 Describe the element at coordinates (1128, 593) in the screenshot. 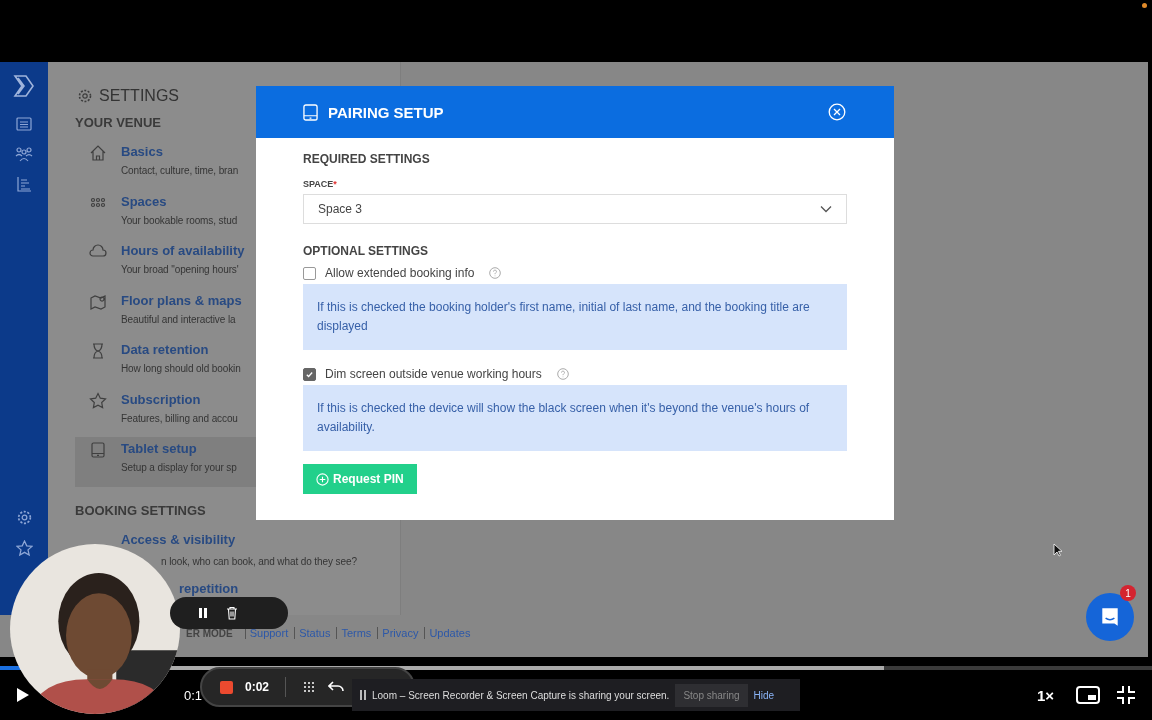

I see `notification-badge: 1` at that location.